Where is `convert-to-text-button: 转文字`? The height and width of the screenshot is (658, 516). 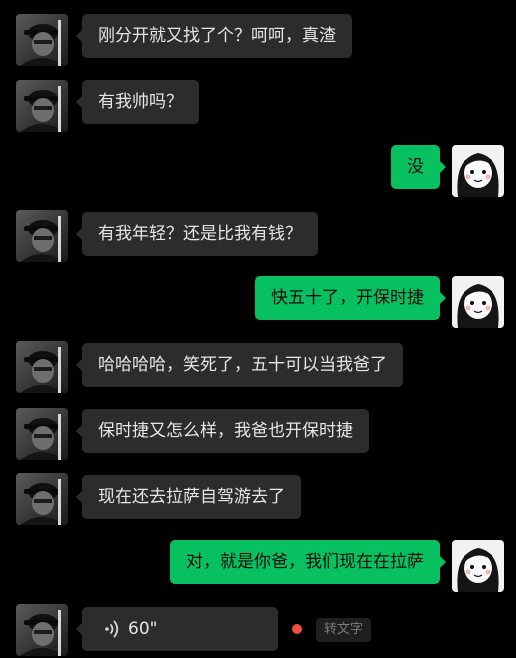
convert-to-text-button: 转文字 is located at coordinates (344, 630).